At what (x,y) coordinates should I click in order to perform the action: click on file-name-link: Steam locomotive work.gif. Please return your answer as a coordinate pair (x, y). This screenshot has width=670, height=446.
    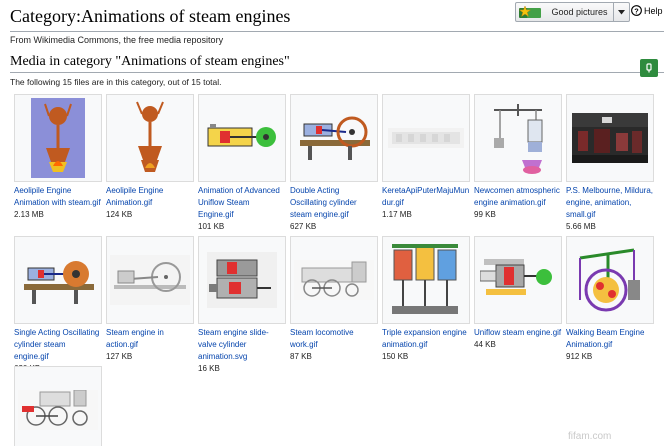
    Looking at the image, I should click on (334, 339).